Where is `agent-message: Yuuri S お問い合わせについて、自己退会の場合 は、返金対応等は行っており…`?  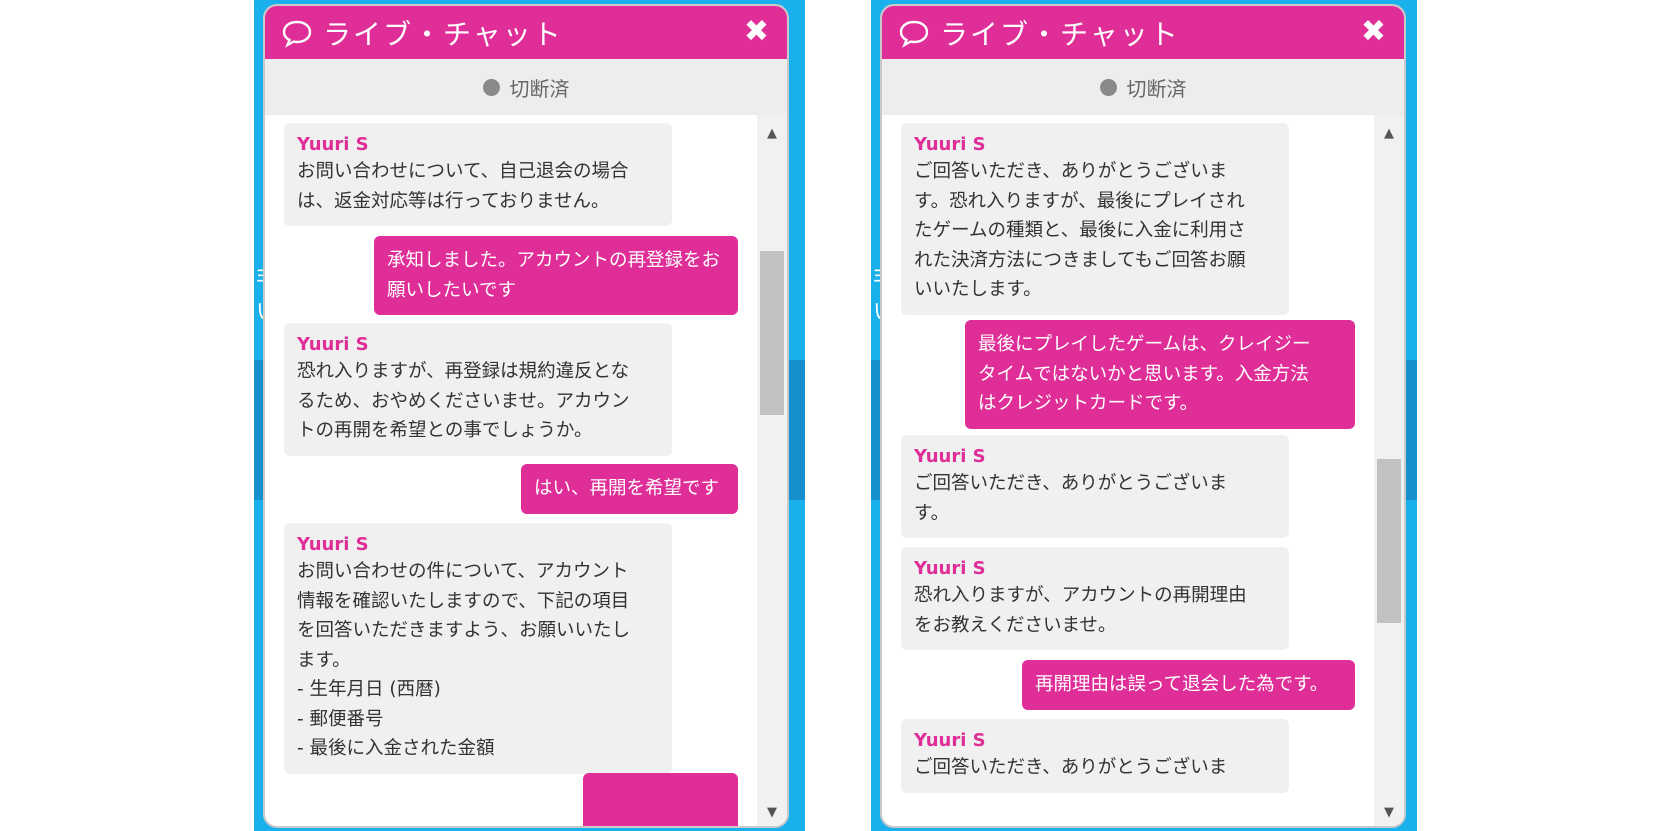 agent-message: Yuuri S お問い合わせについて、自己退会の場合 は、返金対応等は行っており… is located at coordinates (478, 174).